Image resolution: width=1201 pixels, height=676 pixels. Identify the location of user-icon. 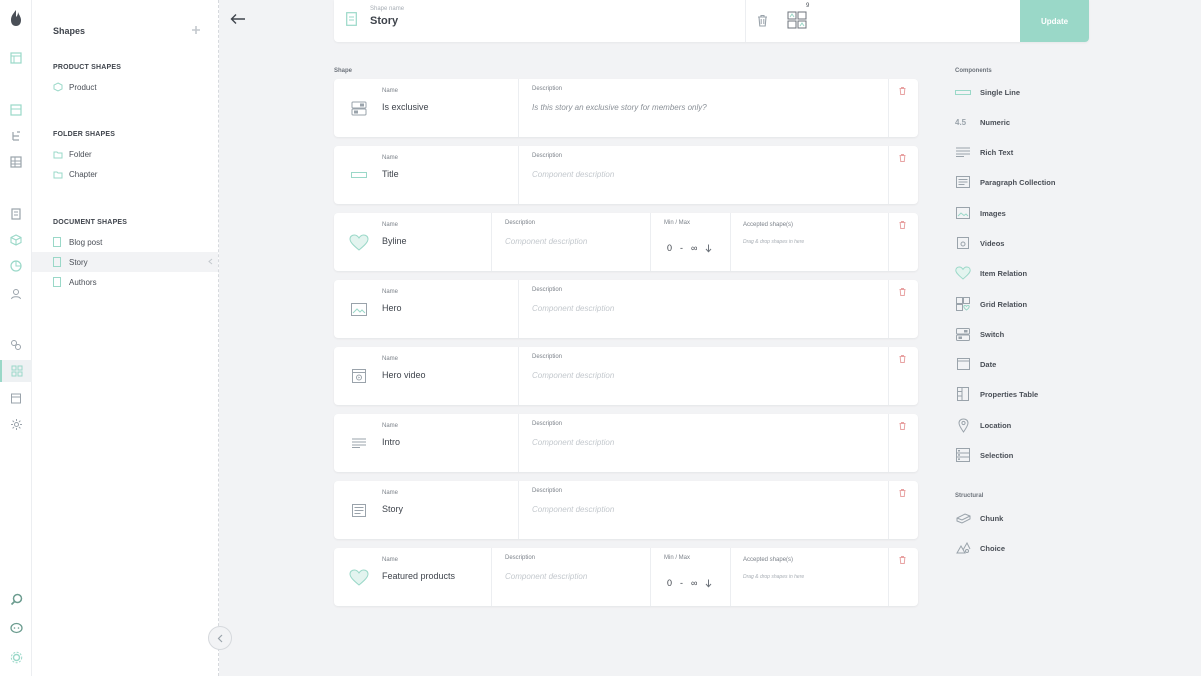
(16, 294).